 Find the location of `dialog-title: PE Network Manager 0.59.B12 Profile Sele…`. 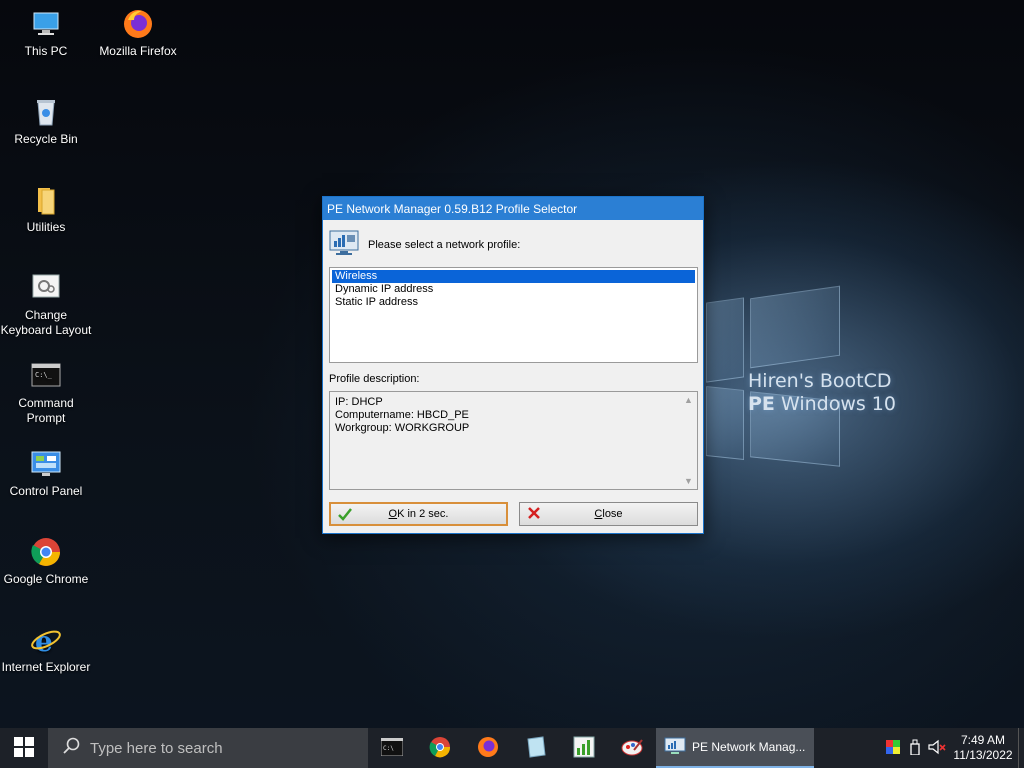

dialog-title: PE Network Manager 0.59.B12 Profile Sele… is located at coordinates (513, 208).